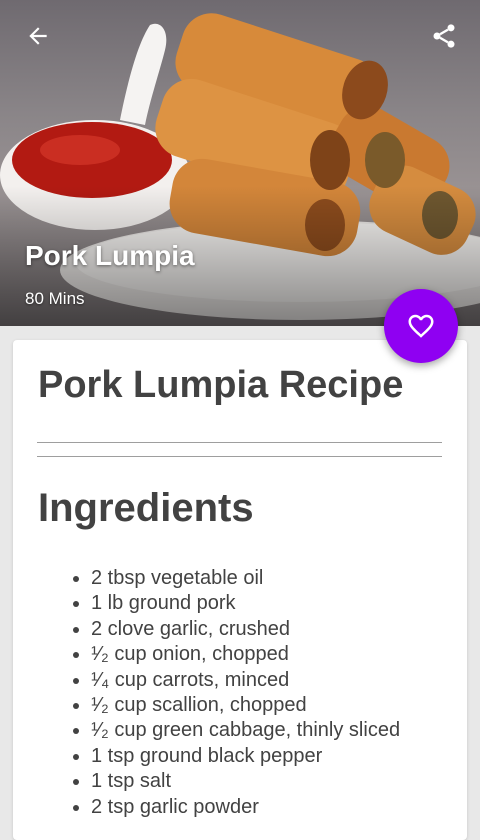 The width and height of the screenshot is (480, 840). I want to click on ingredient-item: ¹⁄₂ cup green cabbage, thinly sliced, so click(245, 730).